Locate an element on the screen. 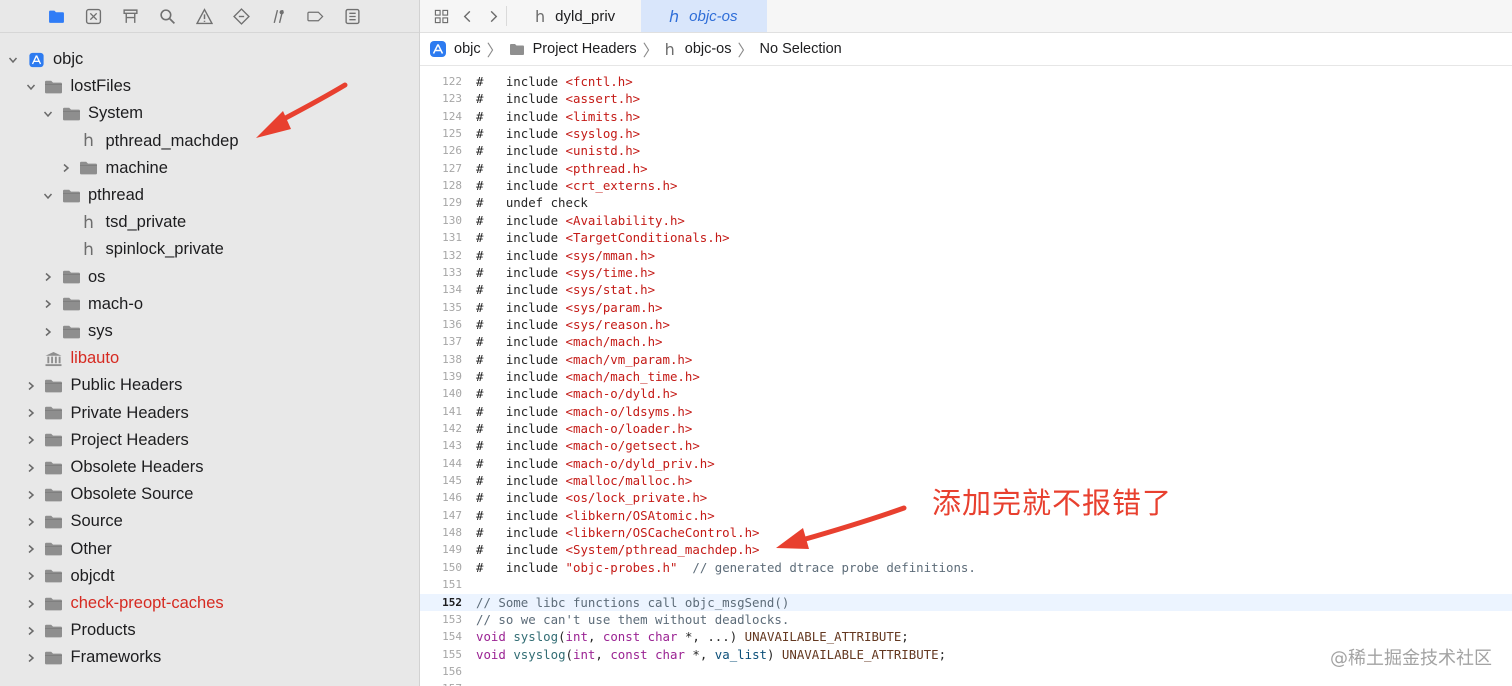  code-line: 136 # include <sys/reason.h> is located at coordinates (966, 324).